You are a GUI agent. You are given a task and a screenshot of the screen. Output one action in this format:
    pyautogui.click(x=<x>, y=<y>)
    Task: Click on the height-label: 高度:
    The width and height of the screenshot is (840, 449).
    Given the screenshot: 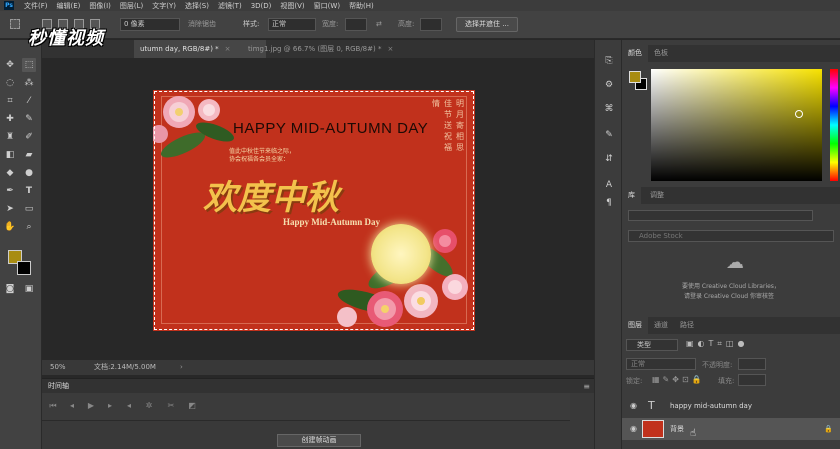 What is the action you would take?
    pyautogui.click(x=406, y=24)
    